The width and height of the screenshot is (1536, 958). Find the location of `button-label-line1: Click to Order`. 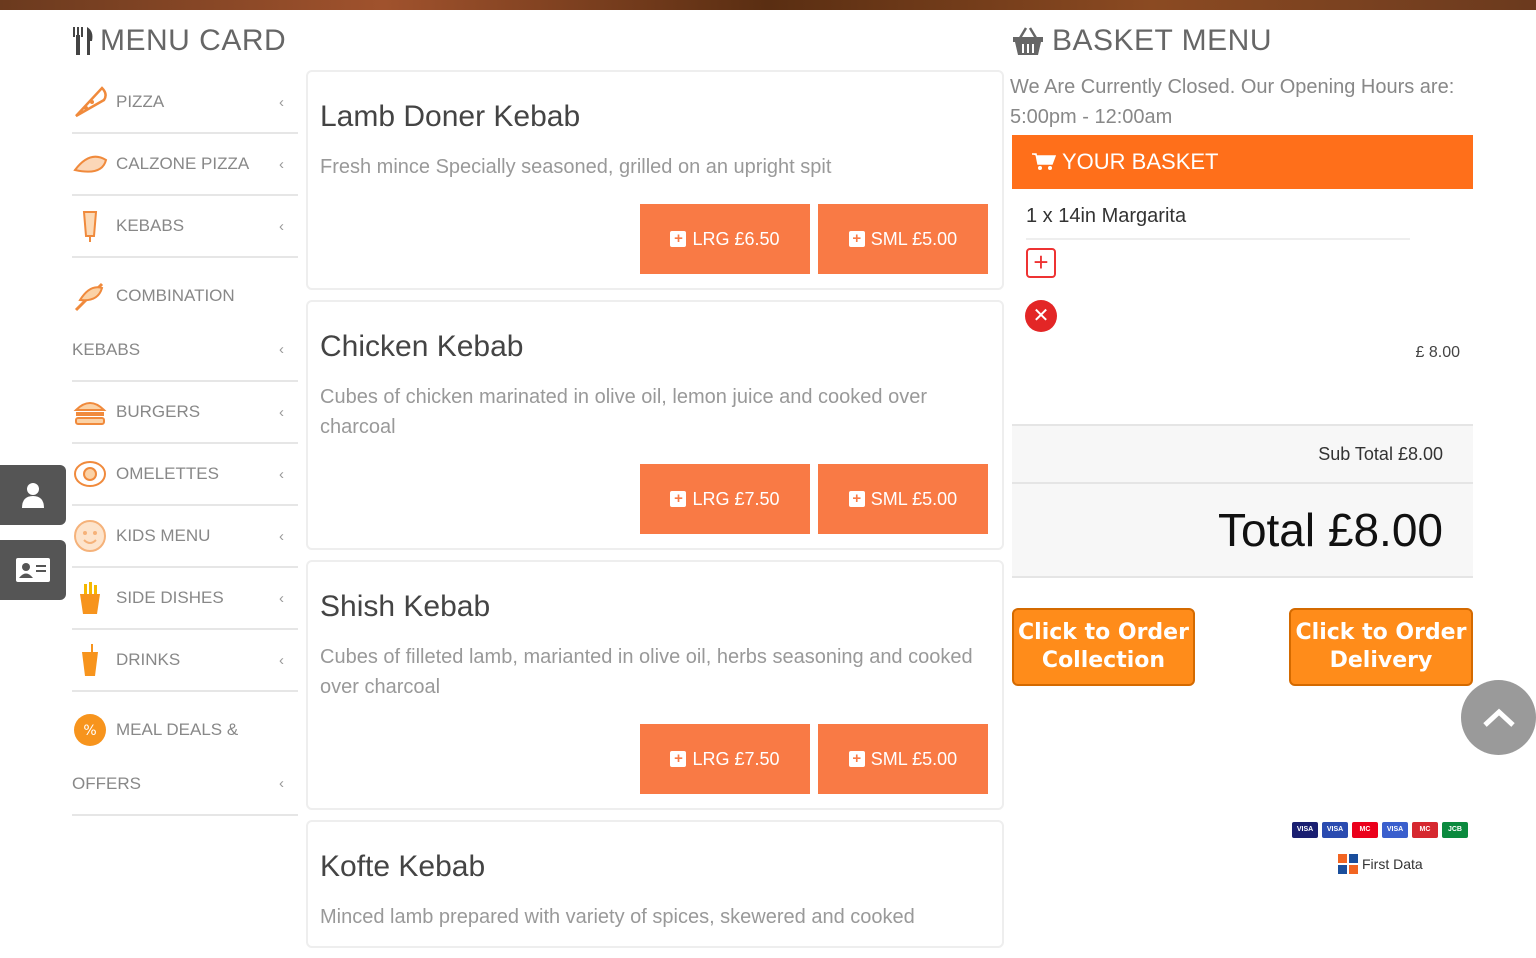

button-label-line1: Click to Order is located at coordinates (1381, 632).